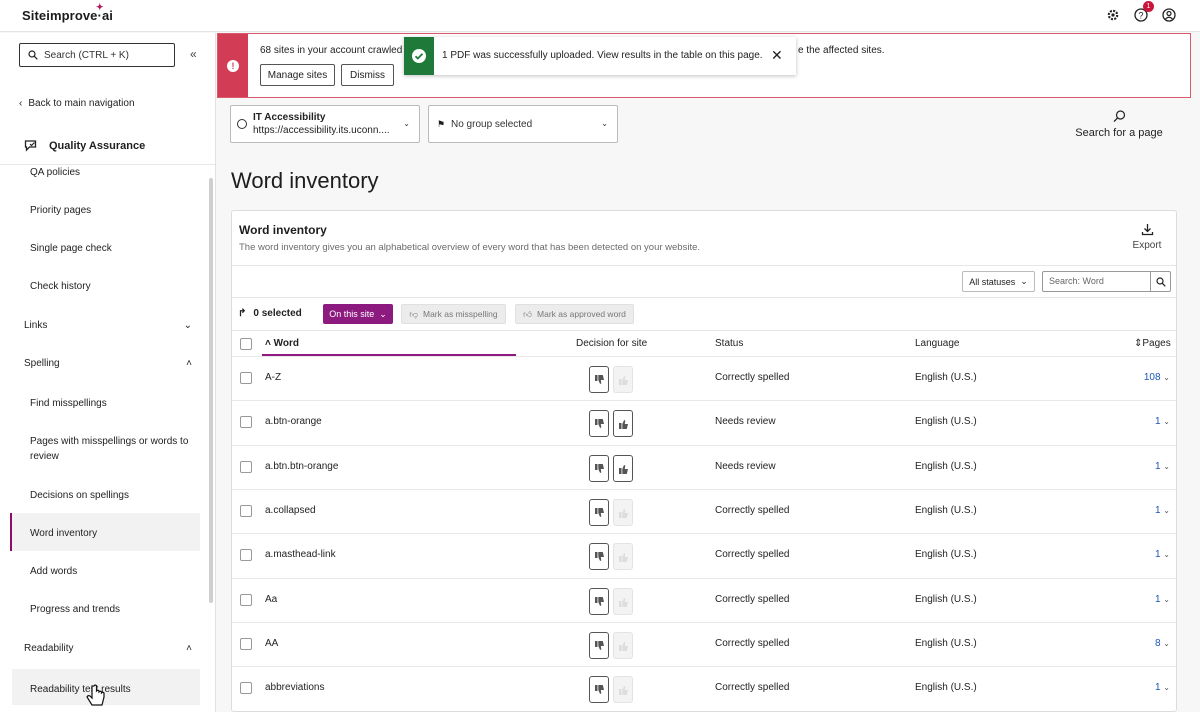 This screenshot has width=1200, height=712. I want to click on search-for-a-page-button: Search for a page, so click(1119, 124).